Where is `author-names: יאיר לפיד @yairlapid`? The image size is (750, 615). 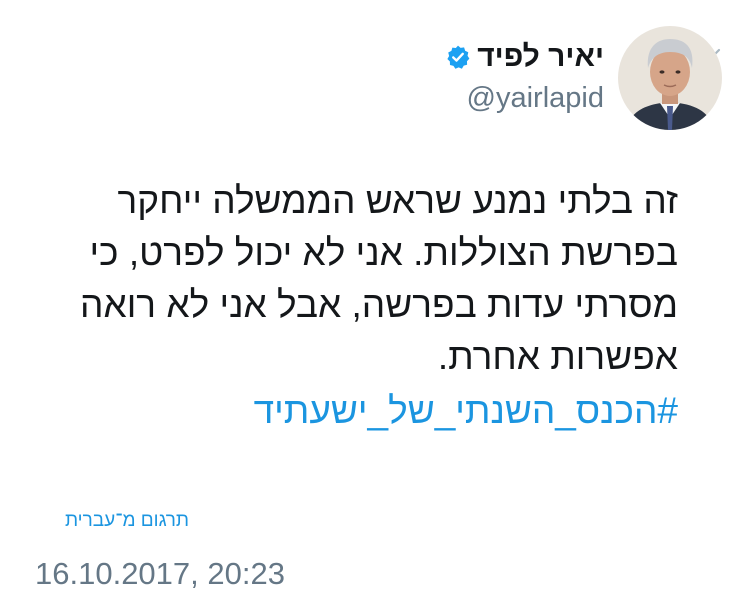 author-names: יאיר לפיד @yairlapid is located at coordinates (524, 78).